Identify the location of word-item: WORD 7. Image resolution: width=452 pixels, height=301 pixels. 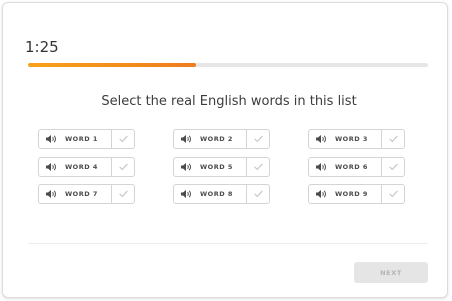
(86, 194).